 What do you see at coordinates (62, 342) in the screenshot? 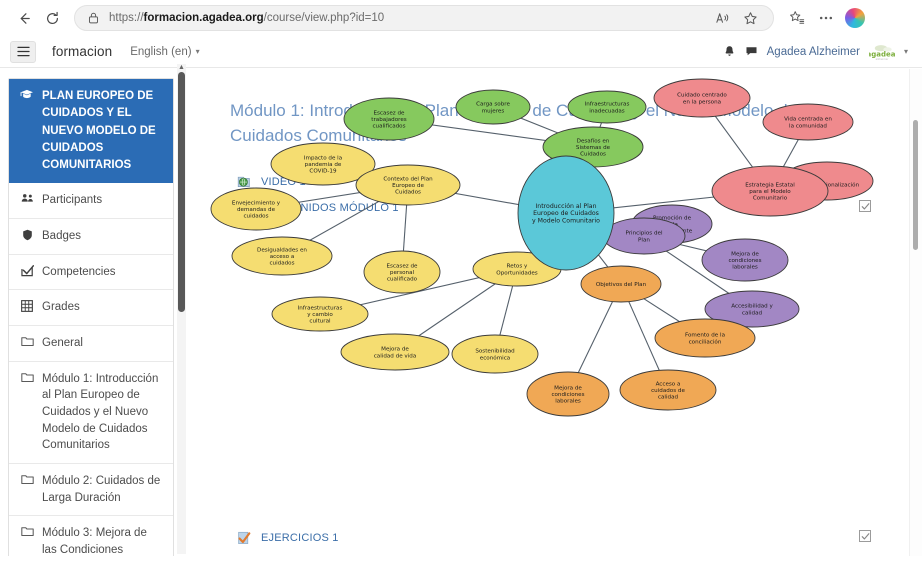
I see `sidebar-item-label: General` at bounding box center [62, 342].